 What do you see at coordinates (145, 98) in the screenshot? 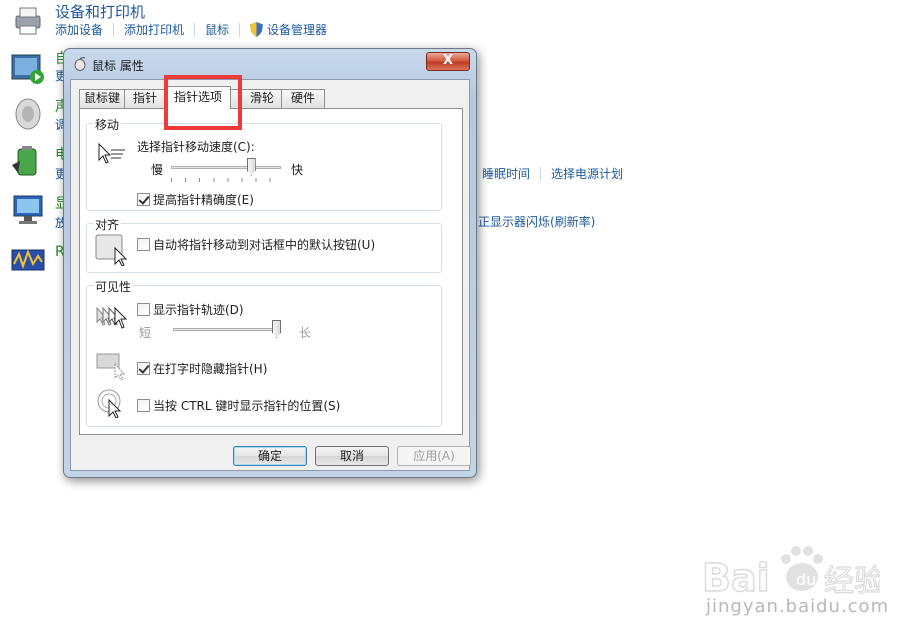
I see `tab-pointers: 指针` at bounding box center [145, 98].